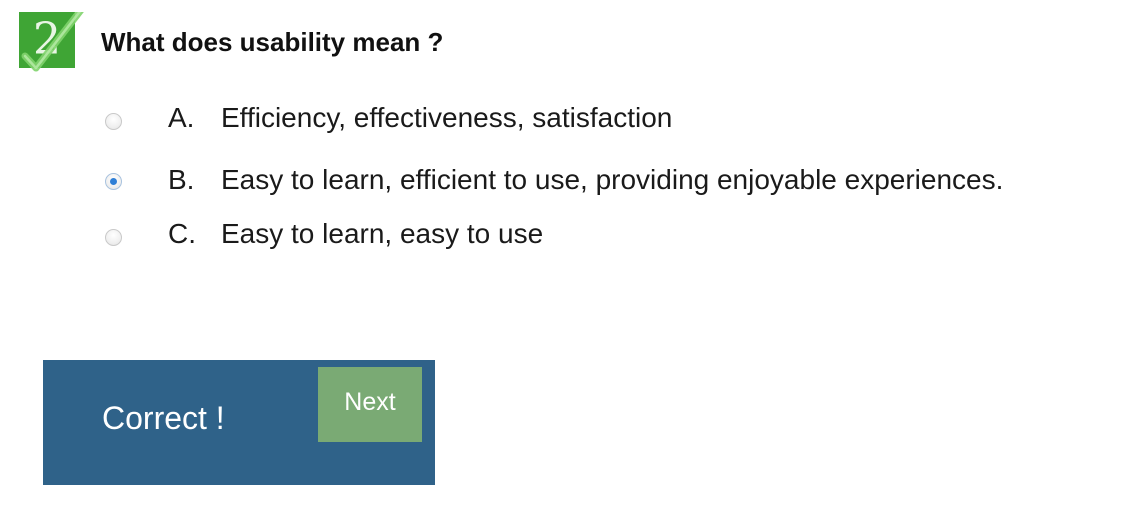 The height and width of the screenshot is (520, 1146). What do you see at coordinates (370, 404) in the screenshot?
I see `next-button: Next` at bounding box center [370, 404].